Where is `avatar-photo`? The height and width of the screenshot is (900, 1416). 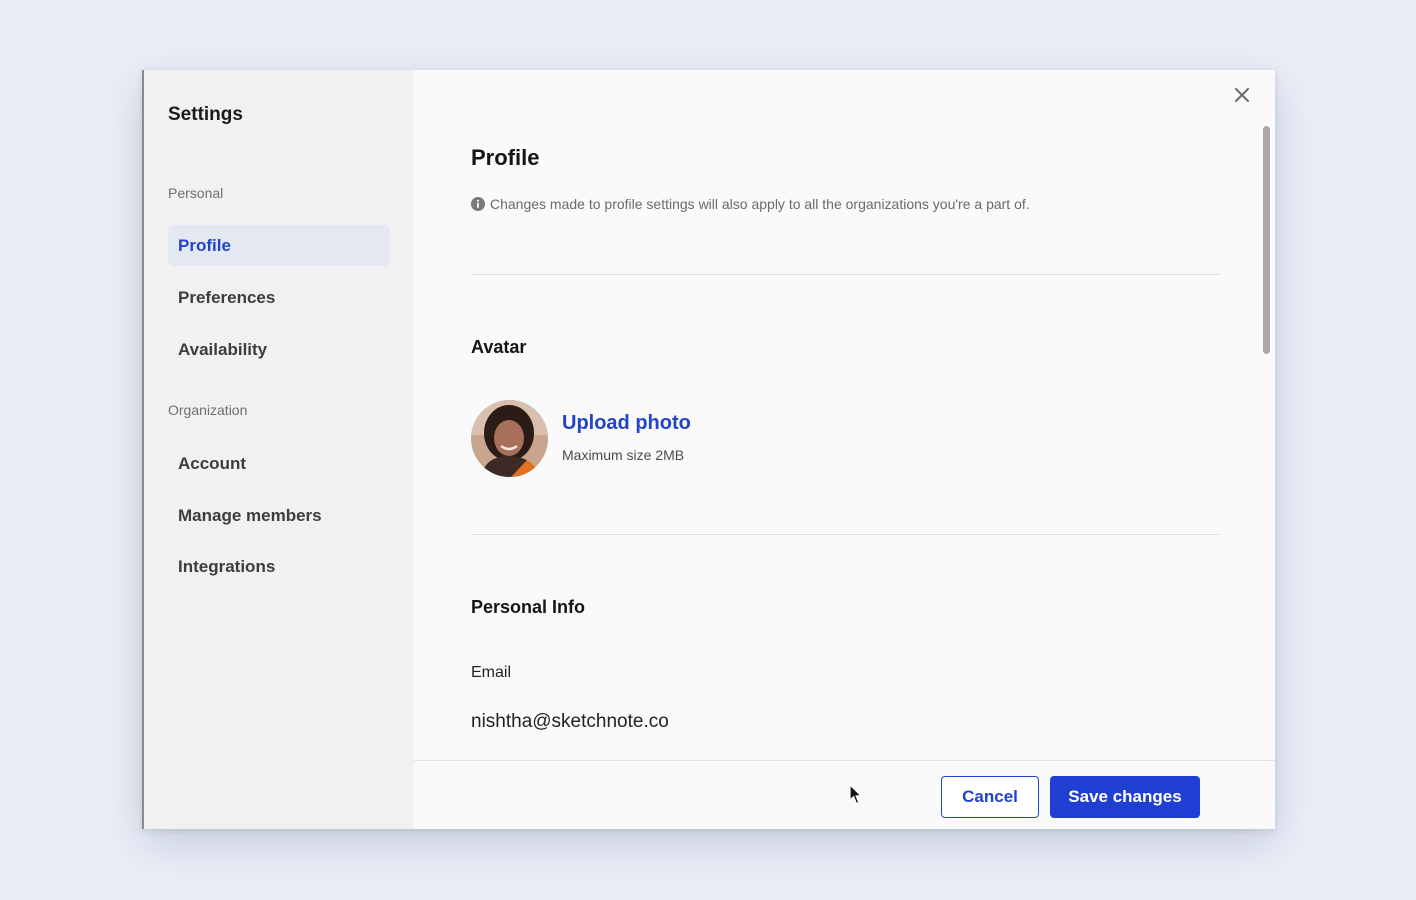
avatar-photo is located at coordinates (509, 438).